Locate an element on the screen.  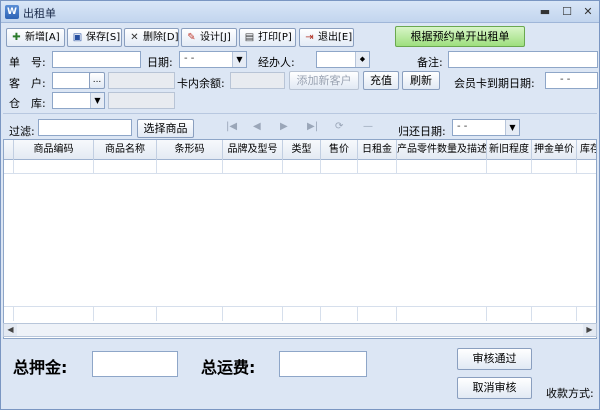
grid-col-code: 商品编码 is located at coordinates (54, 150).